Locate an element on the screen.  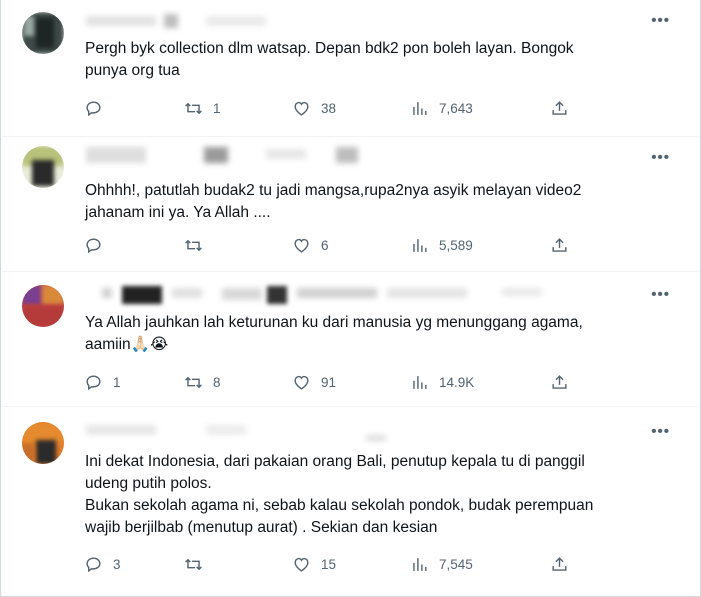
like-count: 91 is located at coordinates (329, 382).